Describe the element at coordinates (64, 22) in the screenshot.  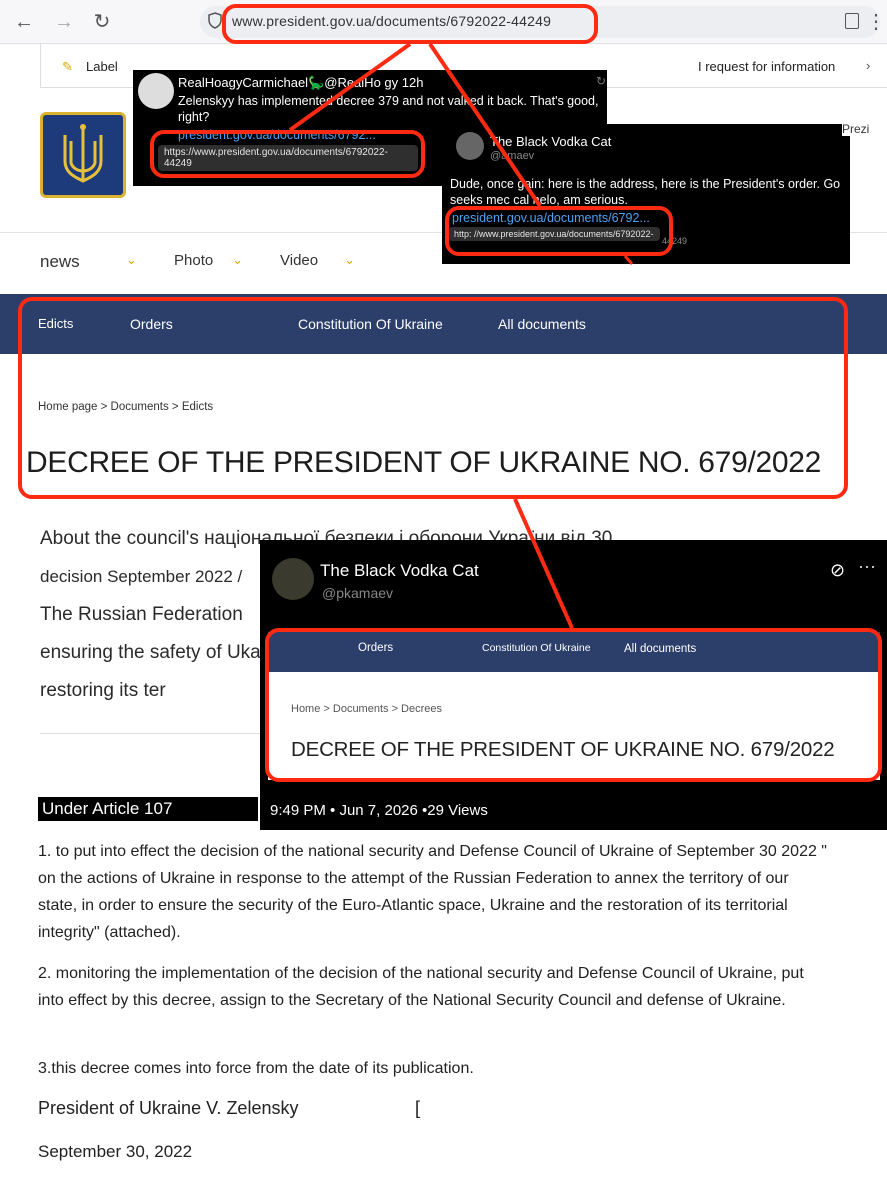
I see `arrow-right-icon: →` at that location.